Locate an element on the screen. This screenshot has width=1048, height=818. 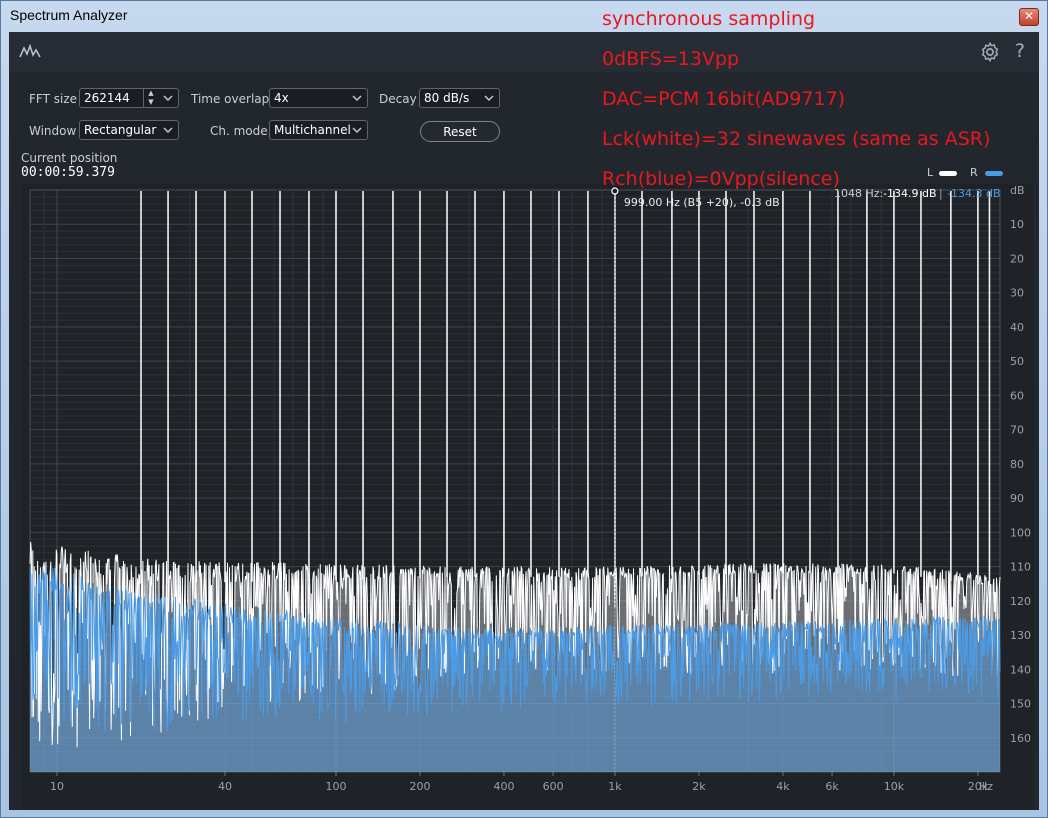
y-tick-label: 60 is located at coordinates (1017, 395).